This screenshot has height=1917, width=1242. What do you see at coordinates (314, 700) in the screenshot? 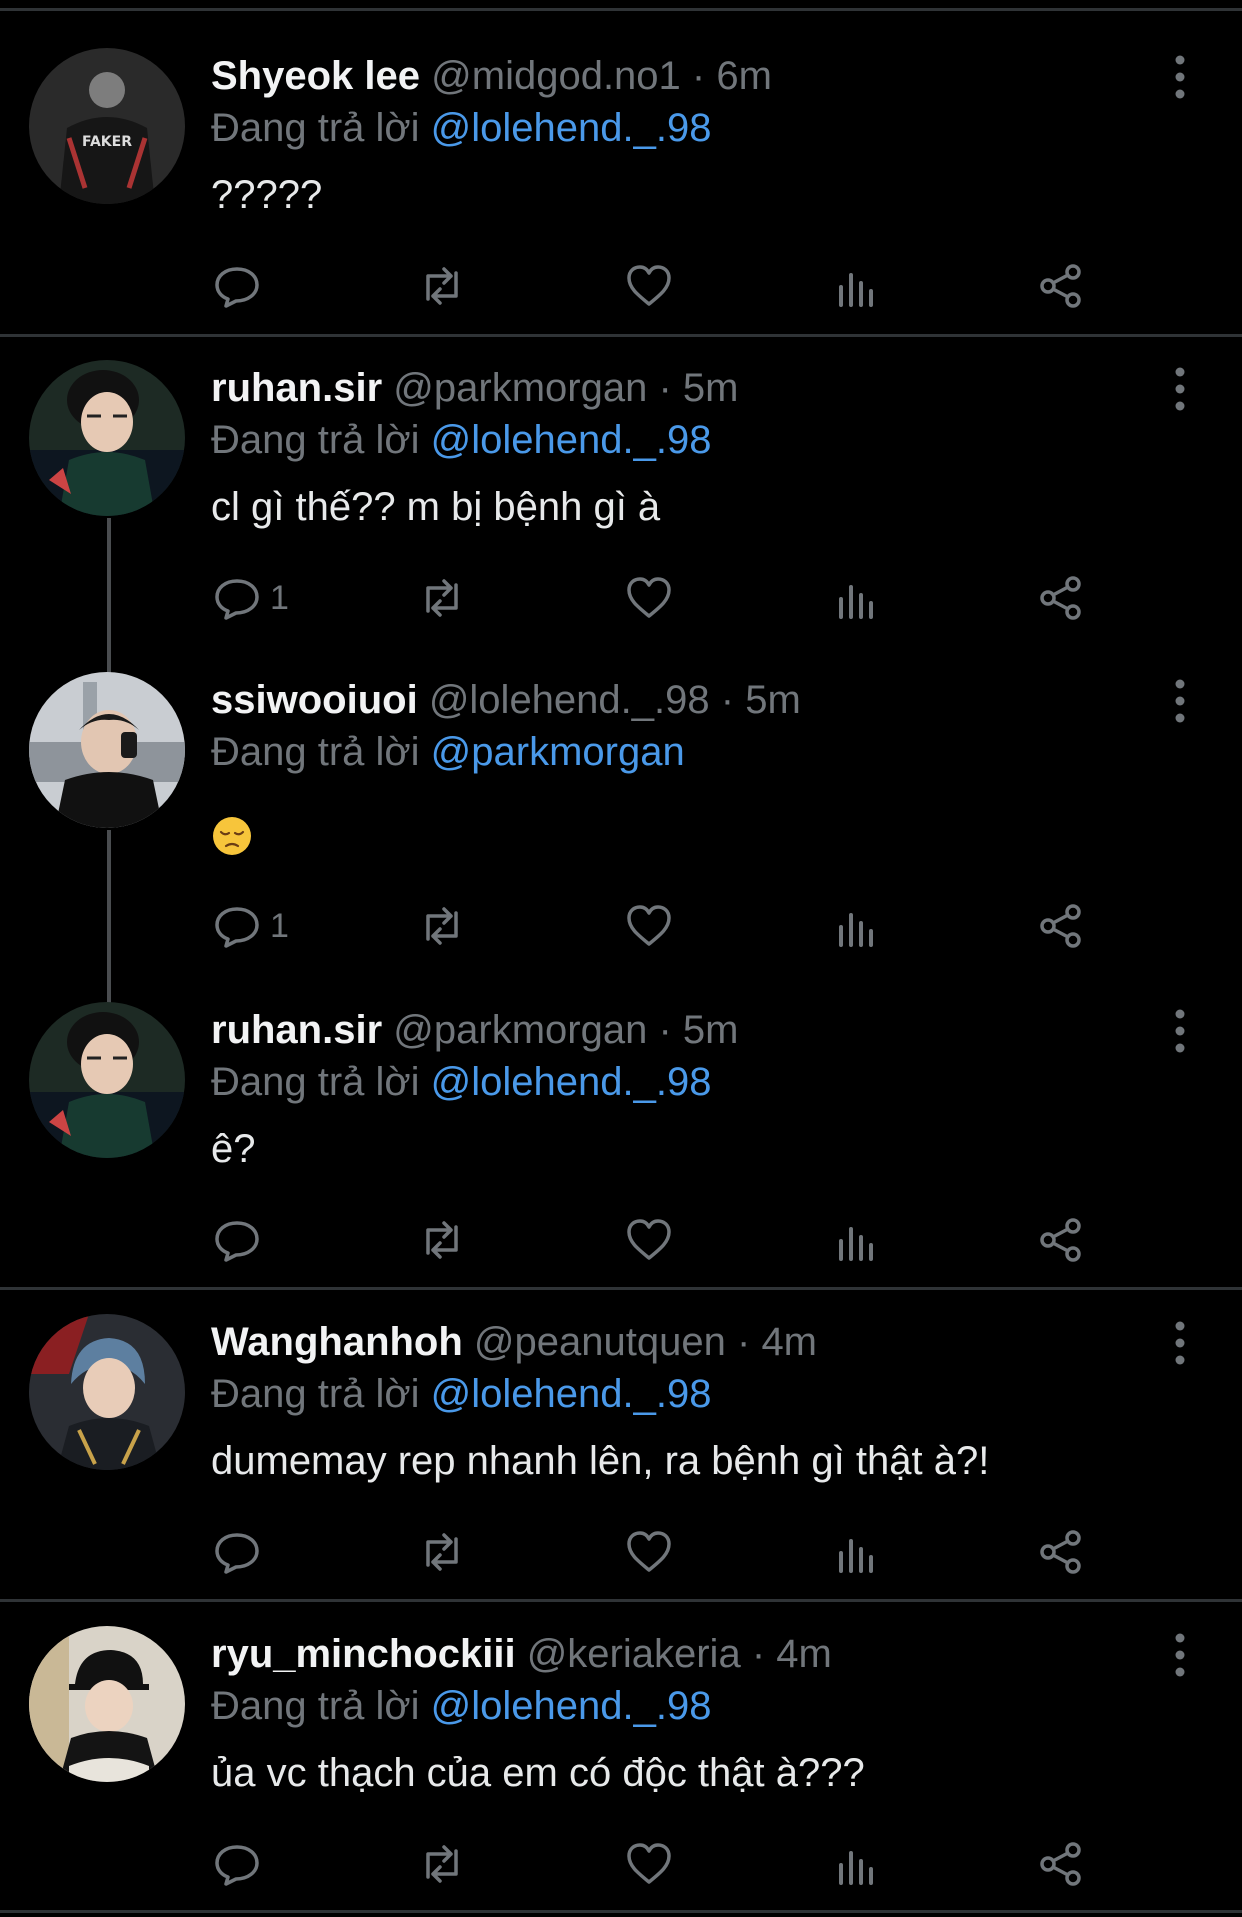
I see `display-name: ssiwooiuoi` at bounding box center [314, 700].